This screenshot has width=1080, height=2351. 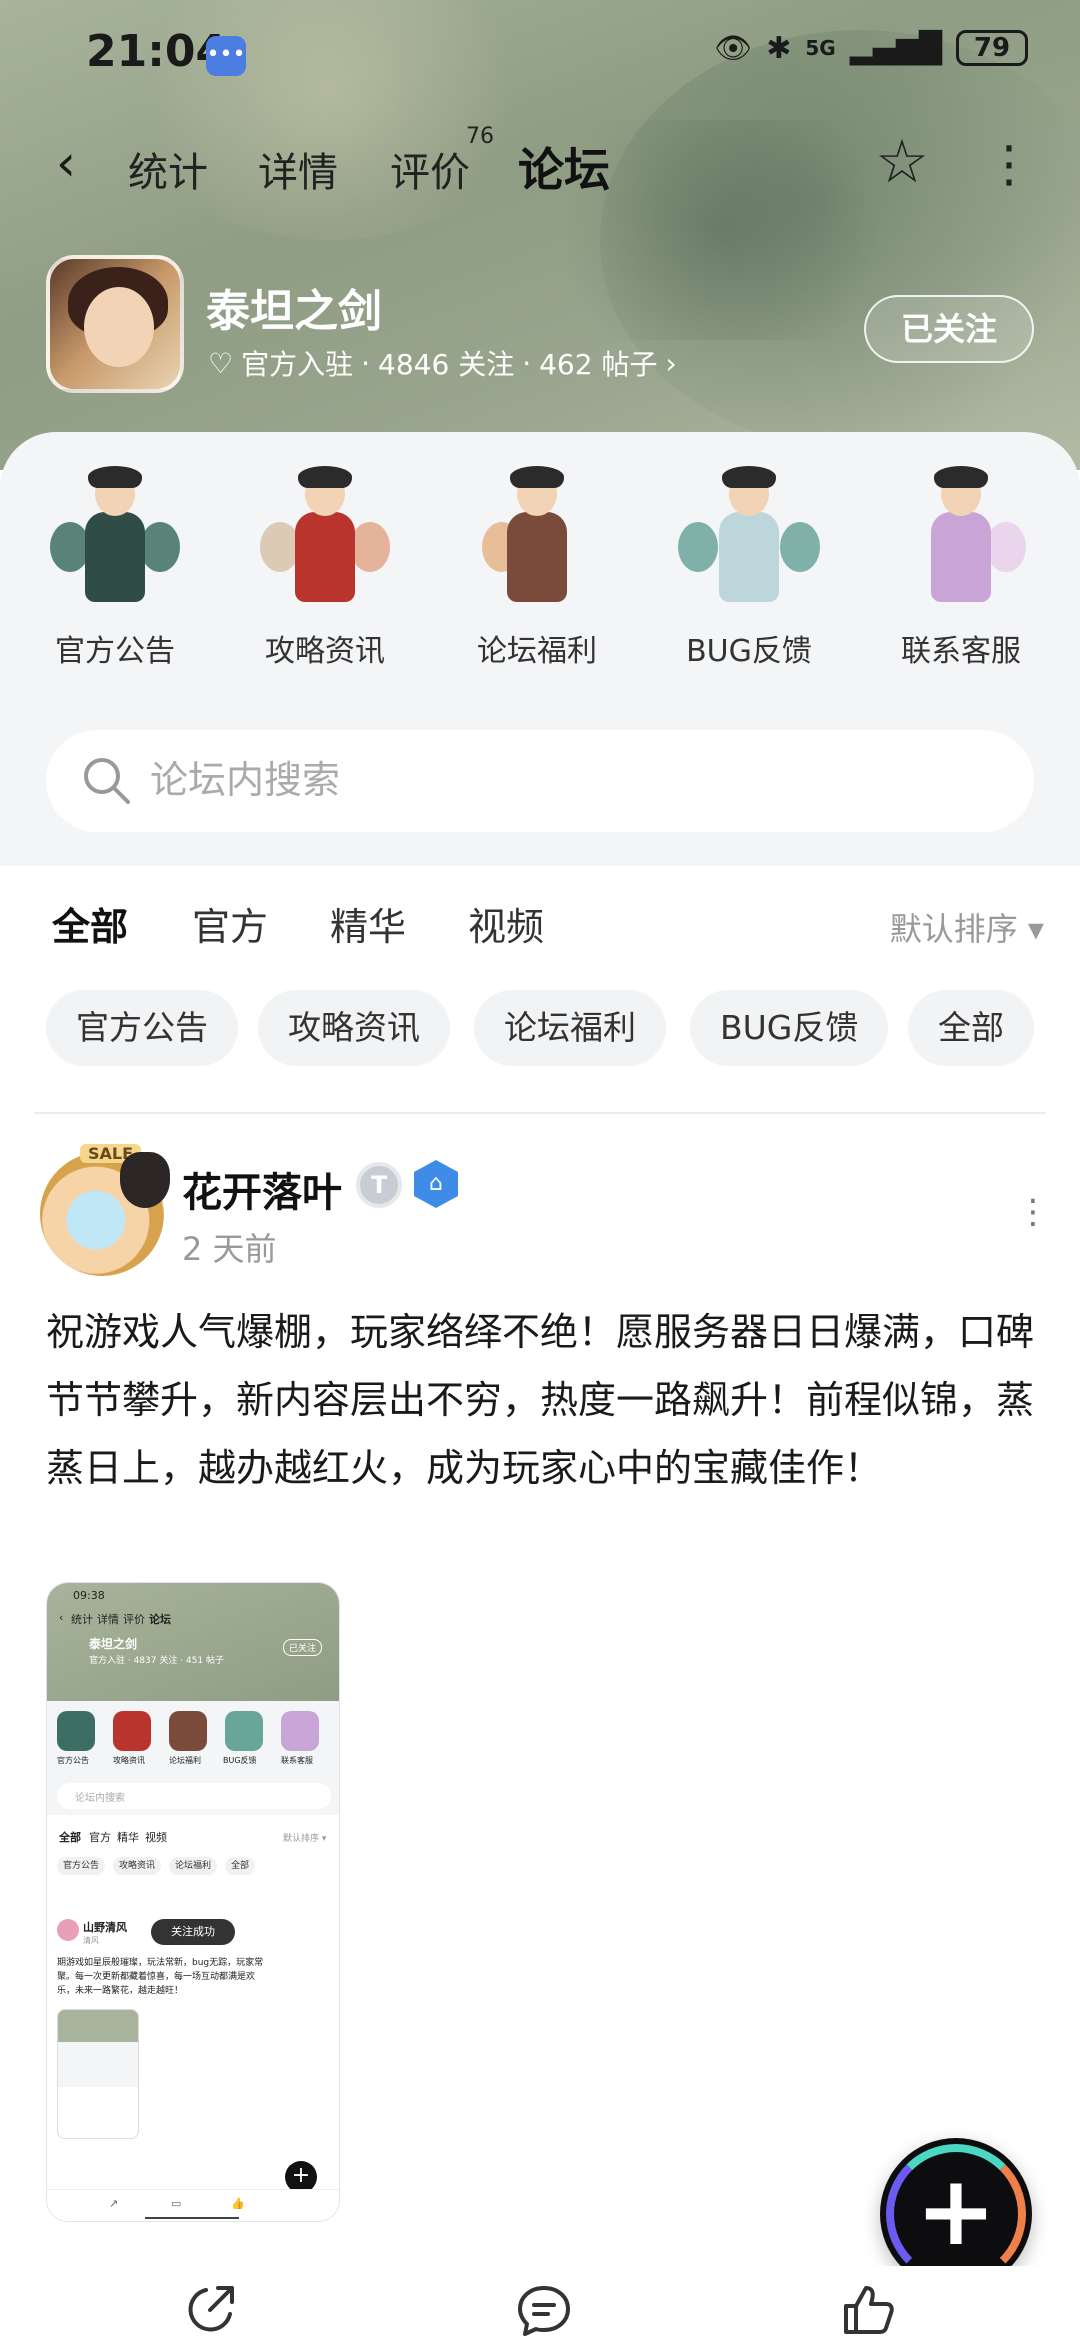 What do you see at coordinates (1009, 164) in the screenshot?
I see `more-options-icon: ⋮` at bounding box center [1009, 164].